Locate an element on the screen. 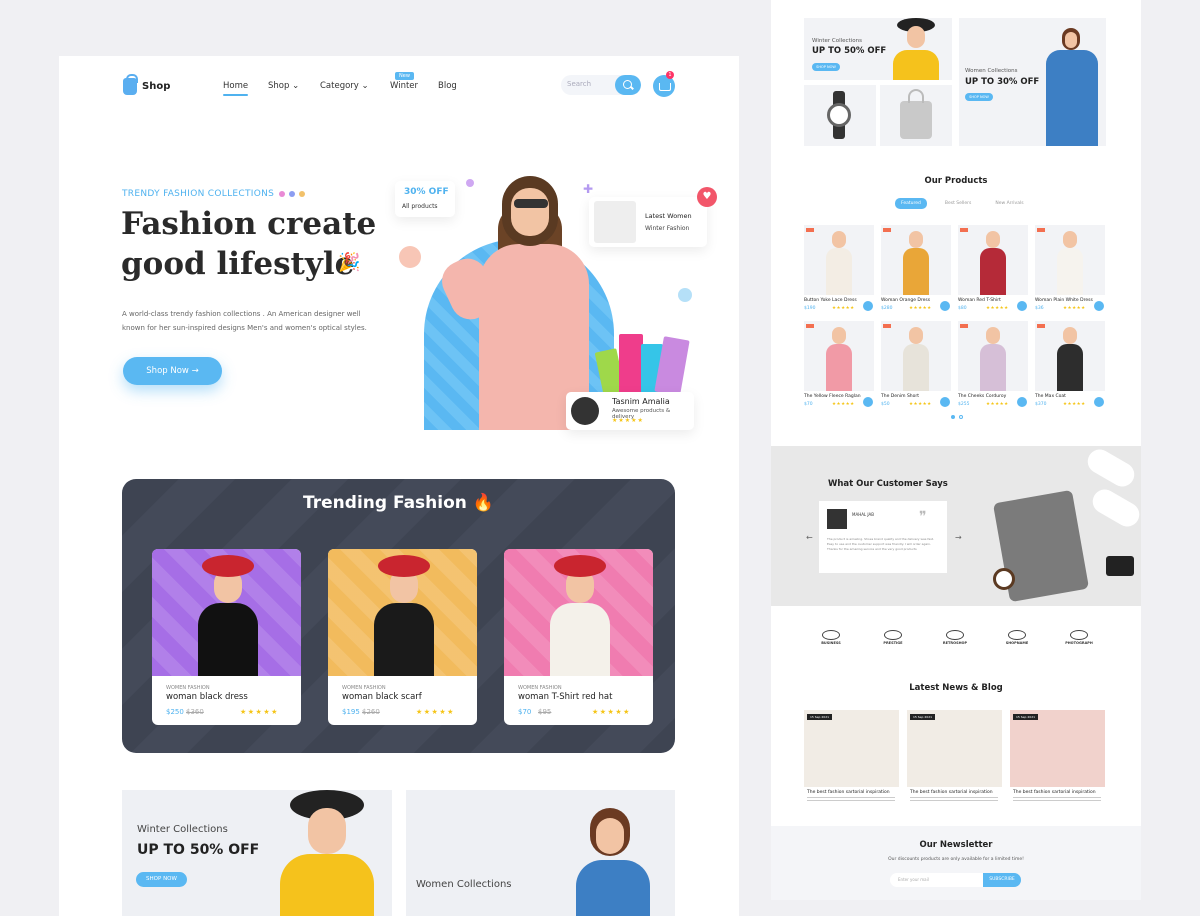 The width and height of the screenshot is (1200, 916). logo-text: Shop is located at coordinates (156, 86).